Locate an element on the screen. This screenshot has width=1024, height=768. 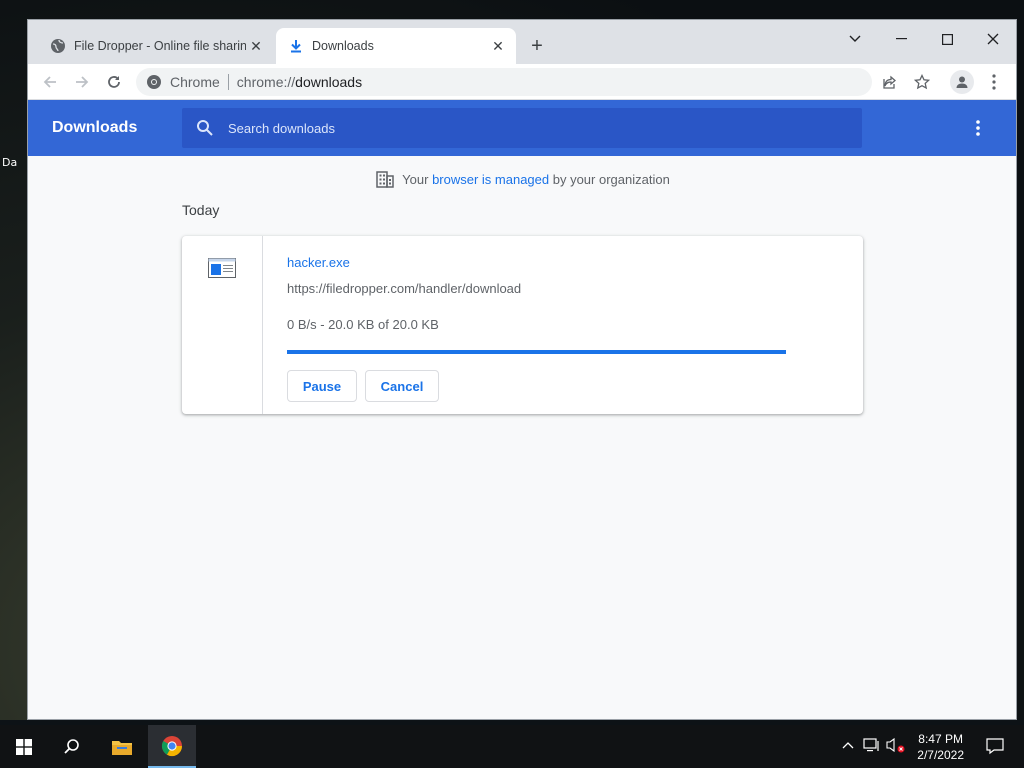
tab-search-chevron-icon is located at coordinates (855, 39).